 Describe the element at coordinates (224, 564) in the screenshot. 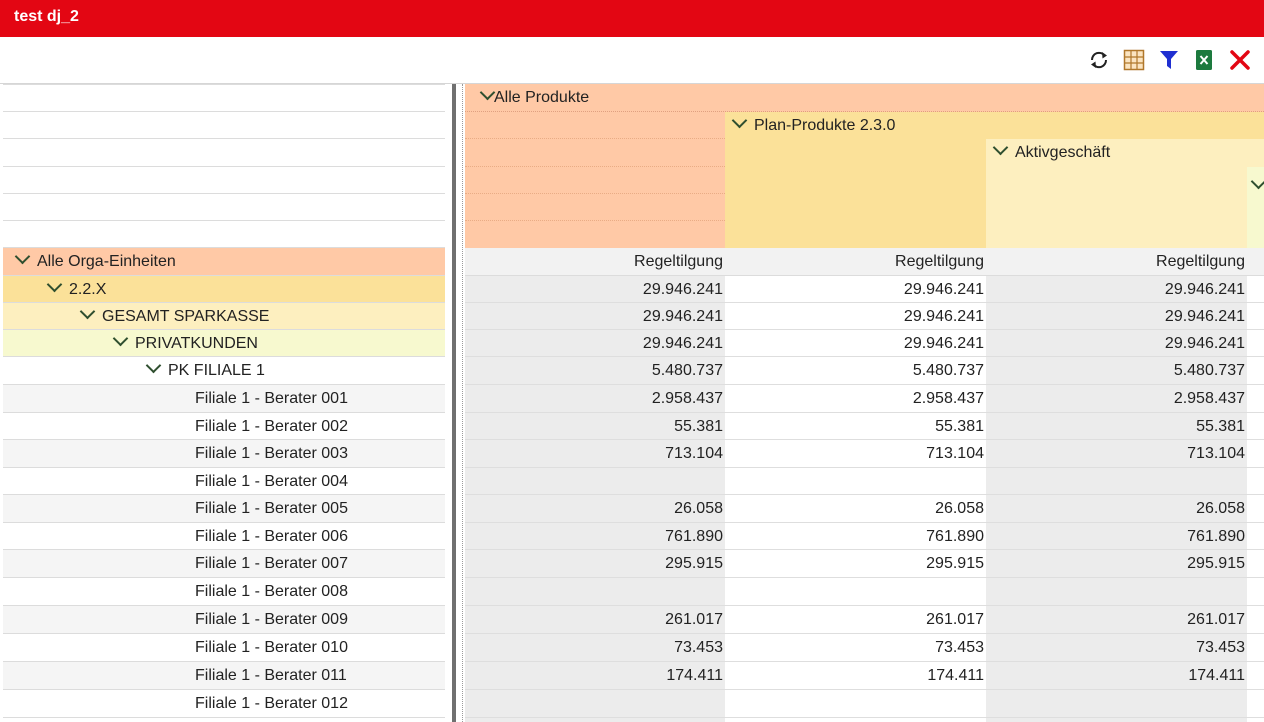

I see `tree-leaf-row: Filiale 1 - Berater 007` at that location.